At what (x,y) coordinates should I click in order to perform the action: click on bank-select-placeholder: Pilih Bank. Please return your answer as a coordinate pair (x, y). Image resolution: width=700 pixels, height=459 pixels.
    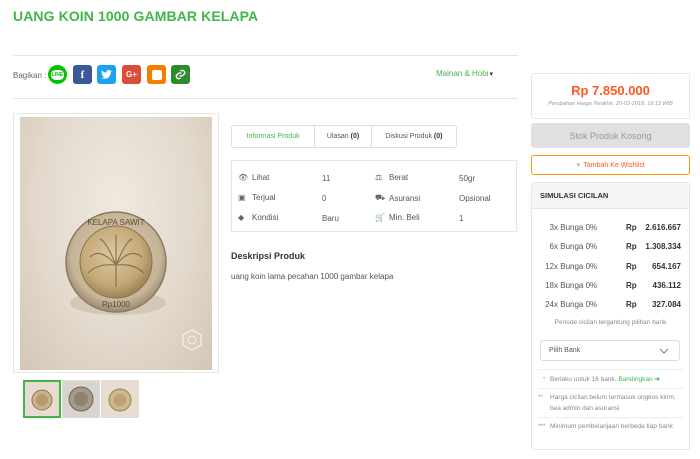
    Looking at the image, I should click on (565, 350).